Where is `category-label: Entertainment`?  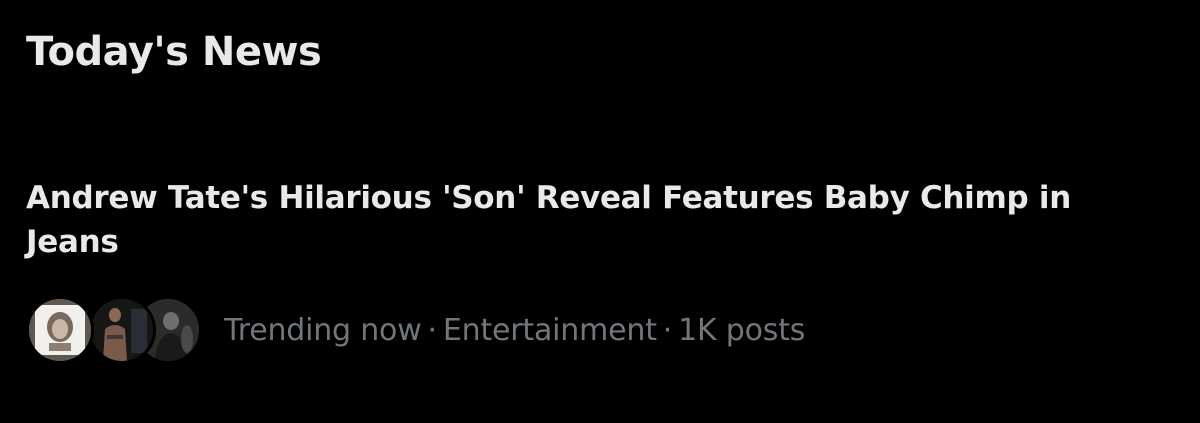 category-label: Entertainment is located at coordinates (549, 330).